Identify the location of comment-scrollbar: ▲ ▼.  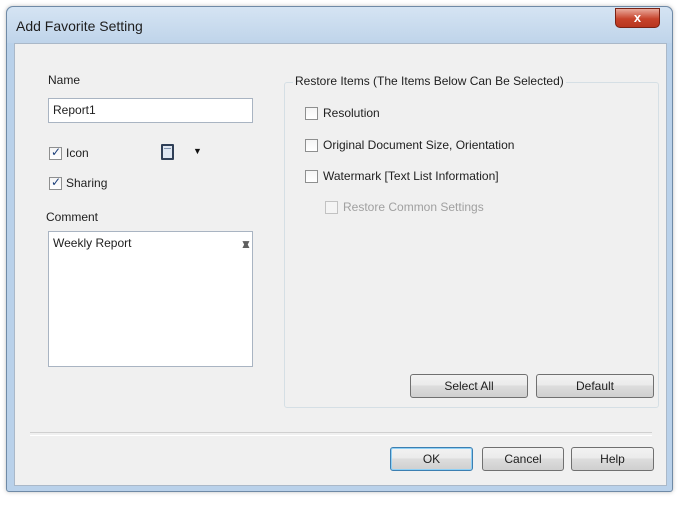
(244, 299).